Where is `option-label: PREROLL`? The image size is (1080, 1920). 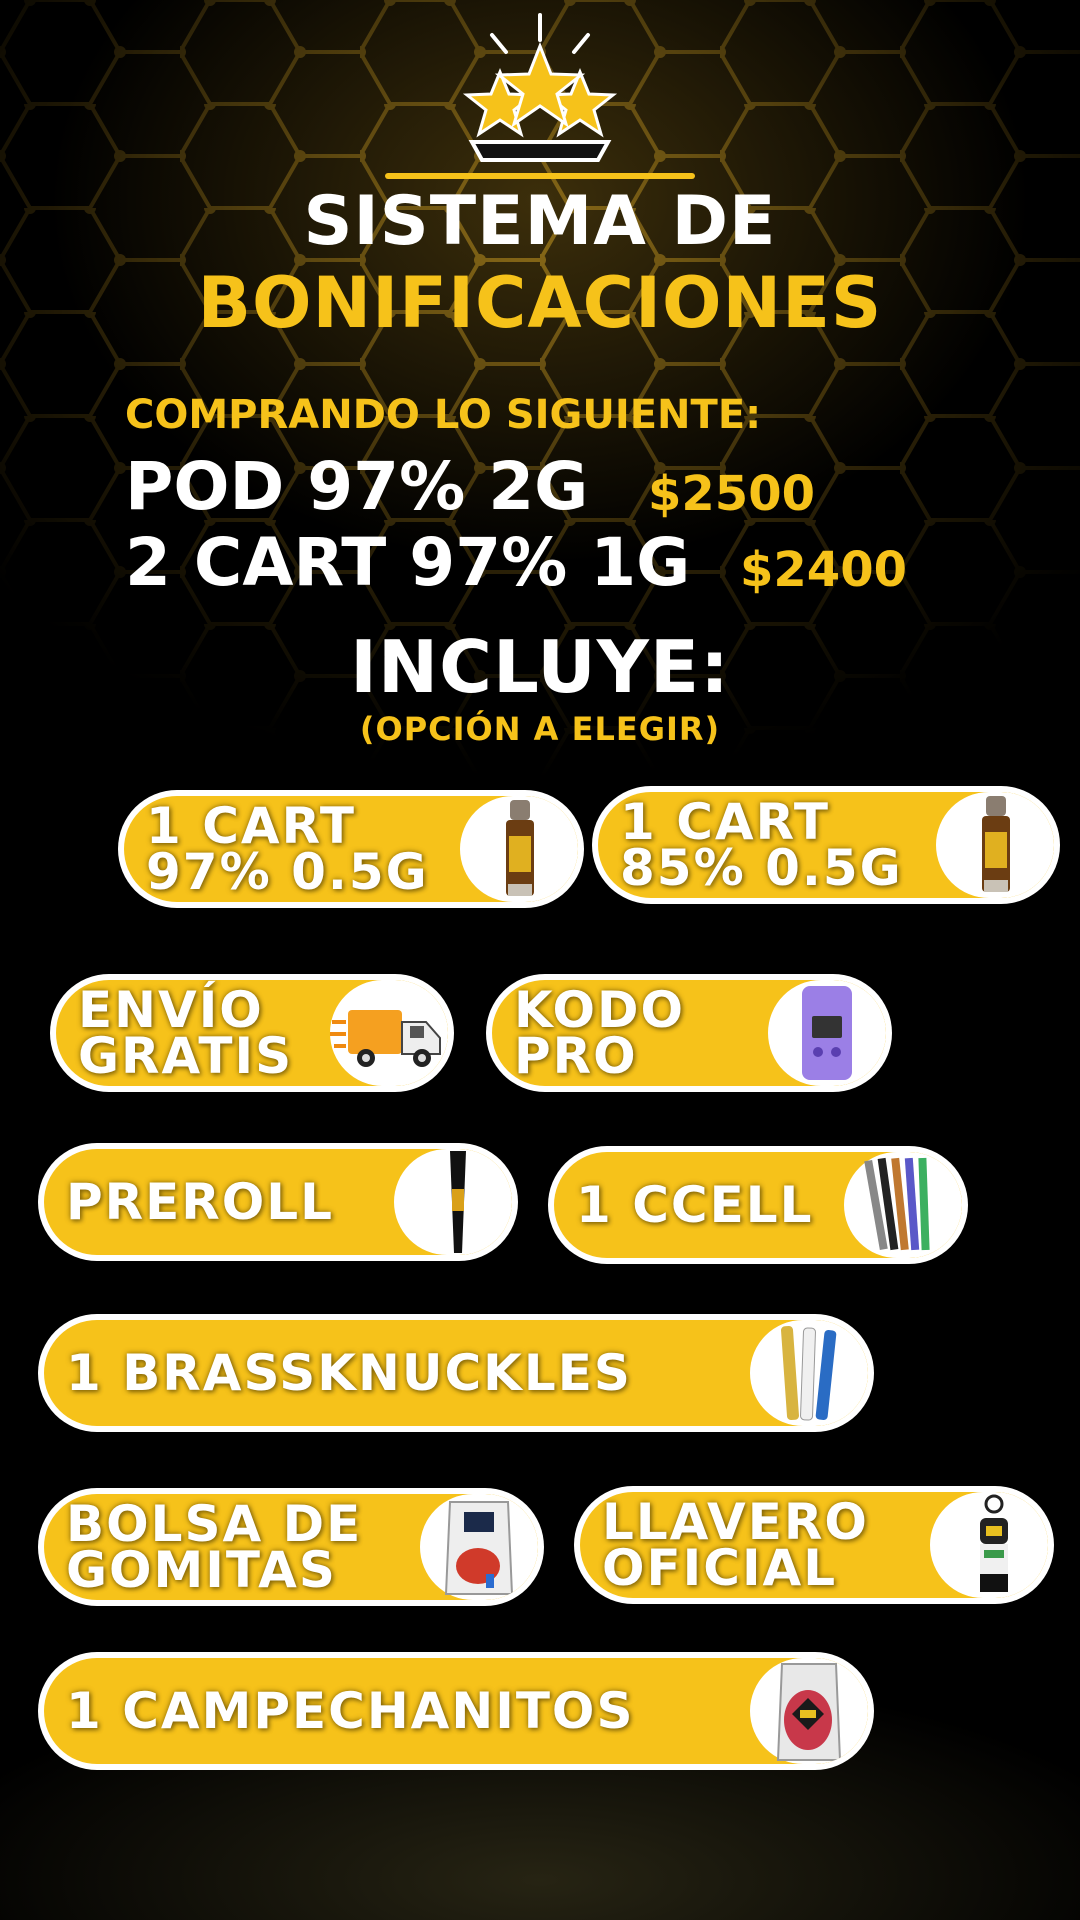
option-label: PREROLL is located at coordinates (200, 1202).